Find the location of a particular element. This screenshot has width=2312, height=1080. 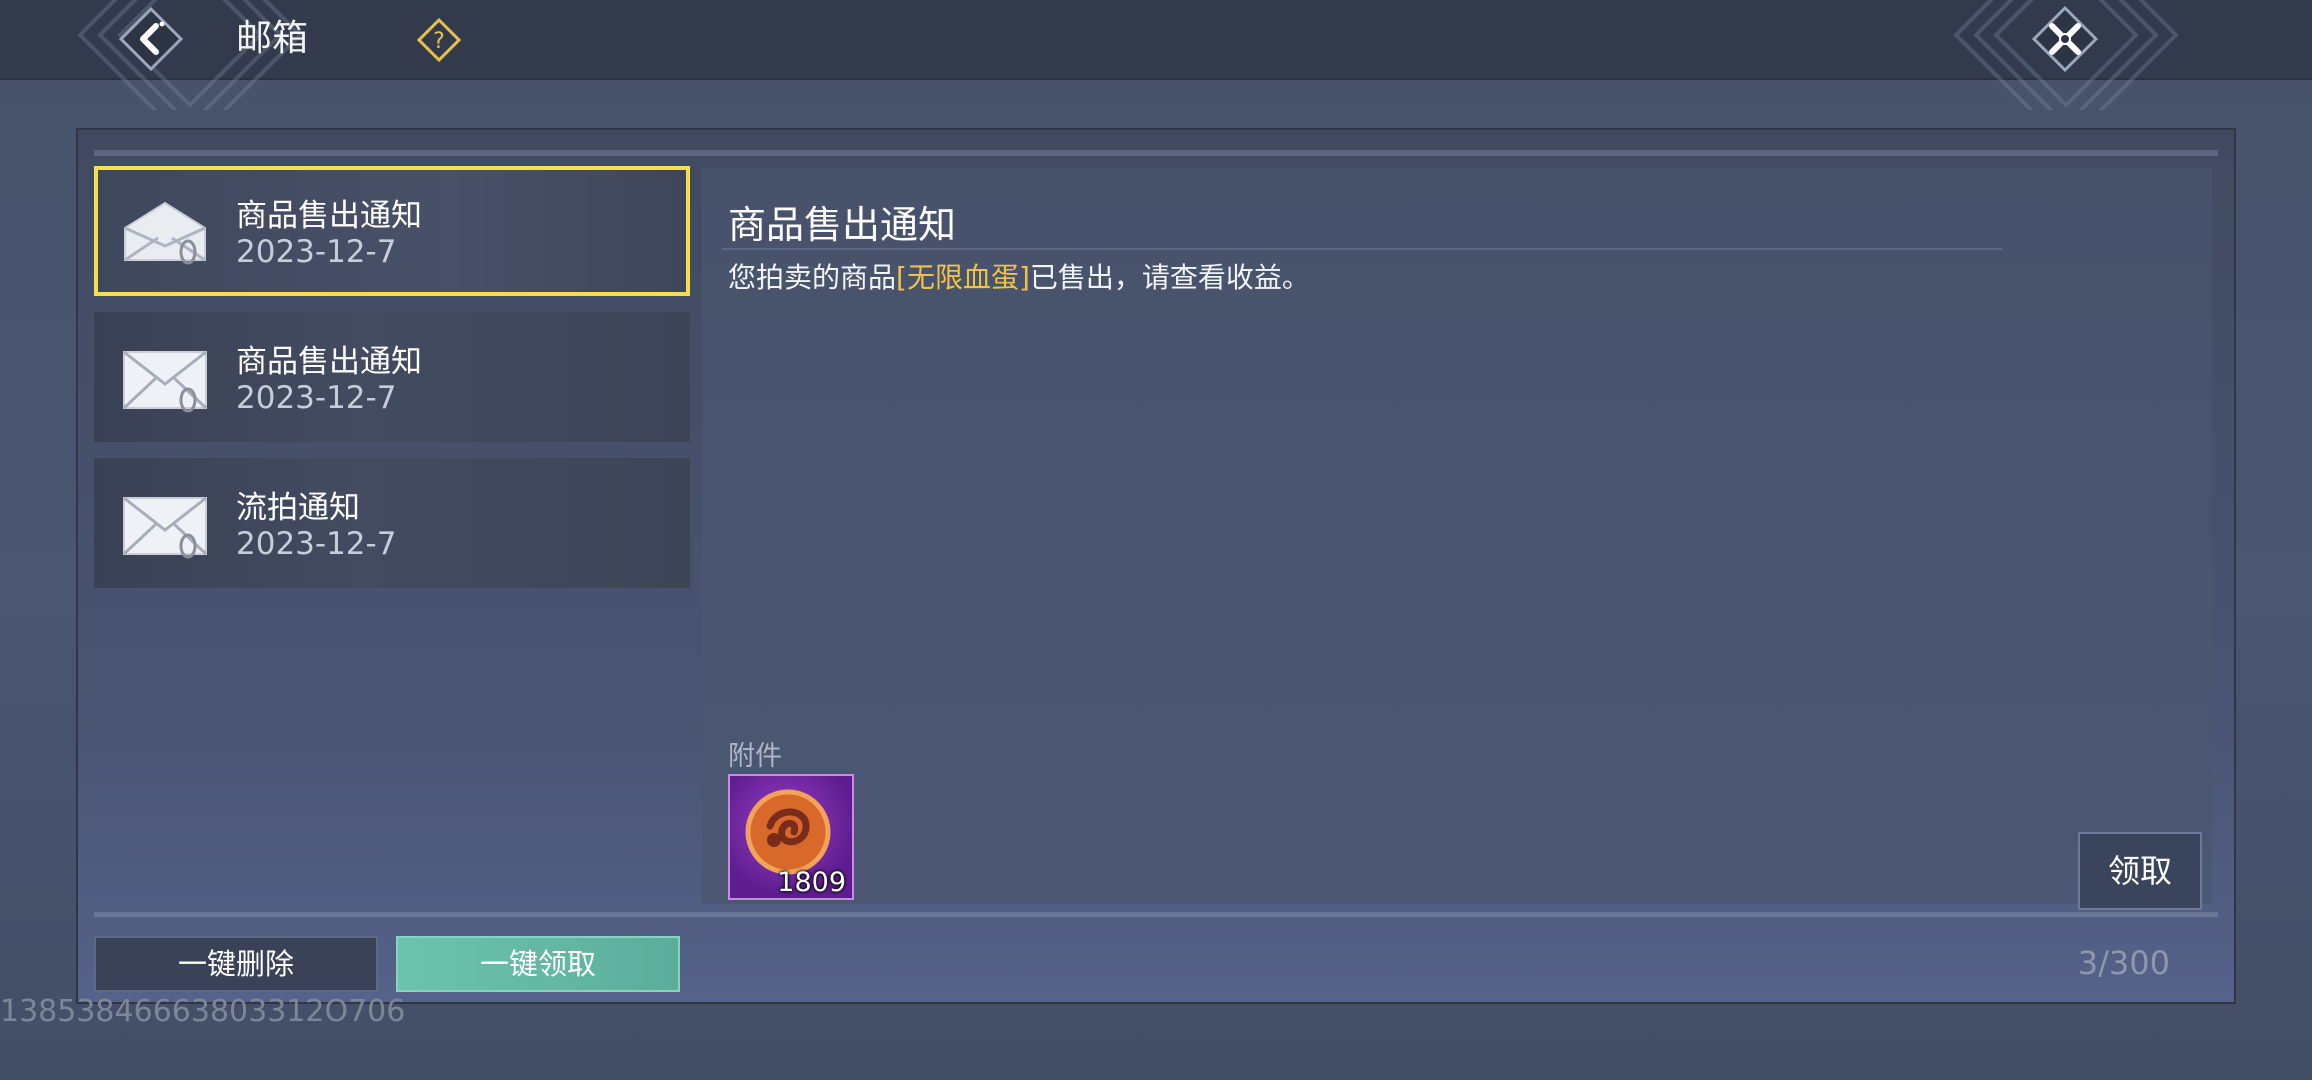

close-button is located at coordinates (2065, 39).